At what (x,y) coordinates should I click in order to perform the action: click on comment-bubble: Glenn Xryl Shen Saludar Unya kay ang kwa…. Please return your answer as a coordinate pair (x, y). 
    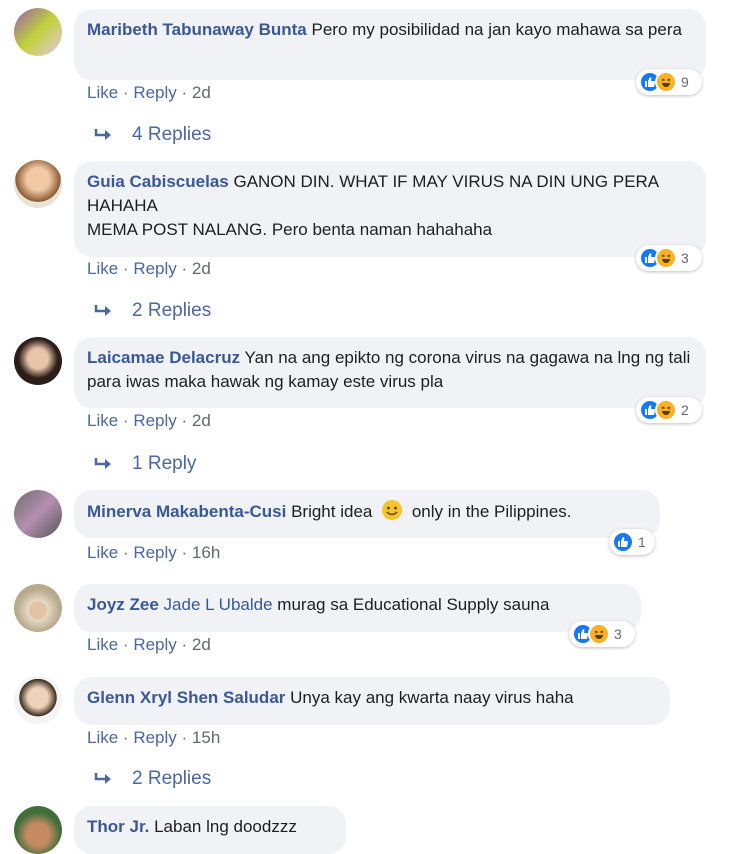
    Looking at the image, I should click on (372, 701).